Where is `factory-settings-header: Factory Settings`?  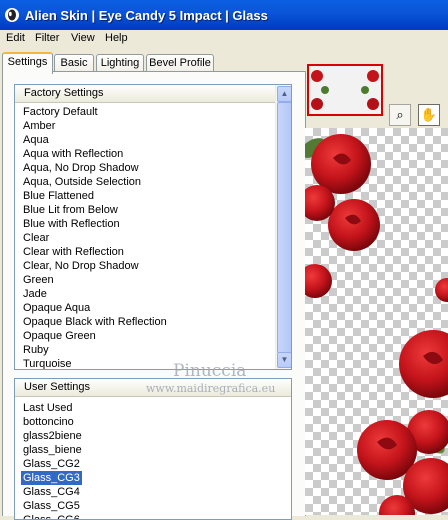 factory-settings-header: Factory Settings is located at coordinates (153, 94).